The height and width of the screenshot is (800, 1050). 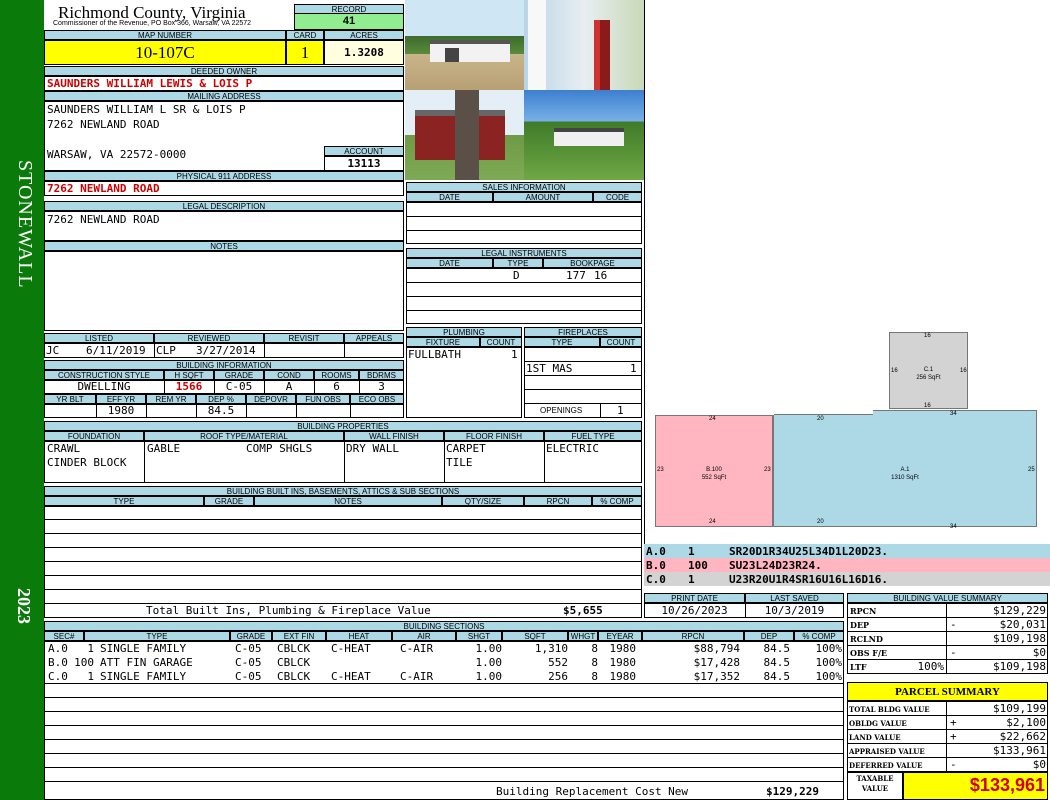 I want to click on parcel-land-label: LAND VALUE, so click(x=875, y=737).